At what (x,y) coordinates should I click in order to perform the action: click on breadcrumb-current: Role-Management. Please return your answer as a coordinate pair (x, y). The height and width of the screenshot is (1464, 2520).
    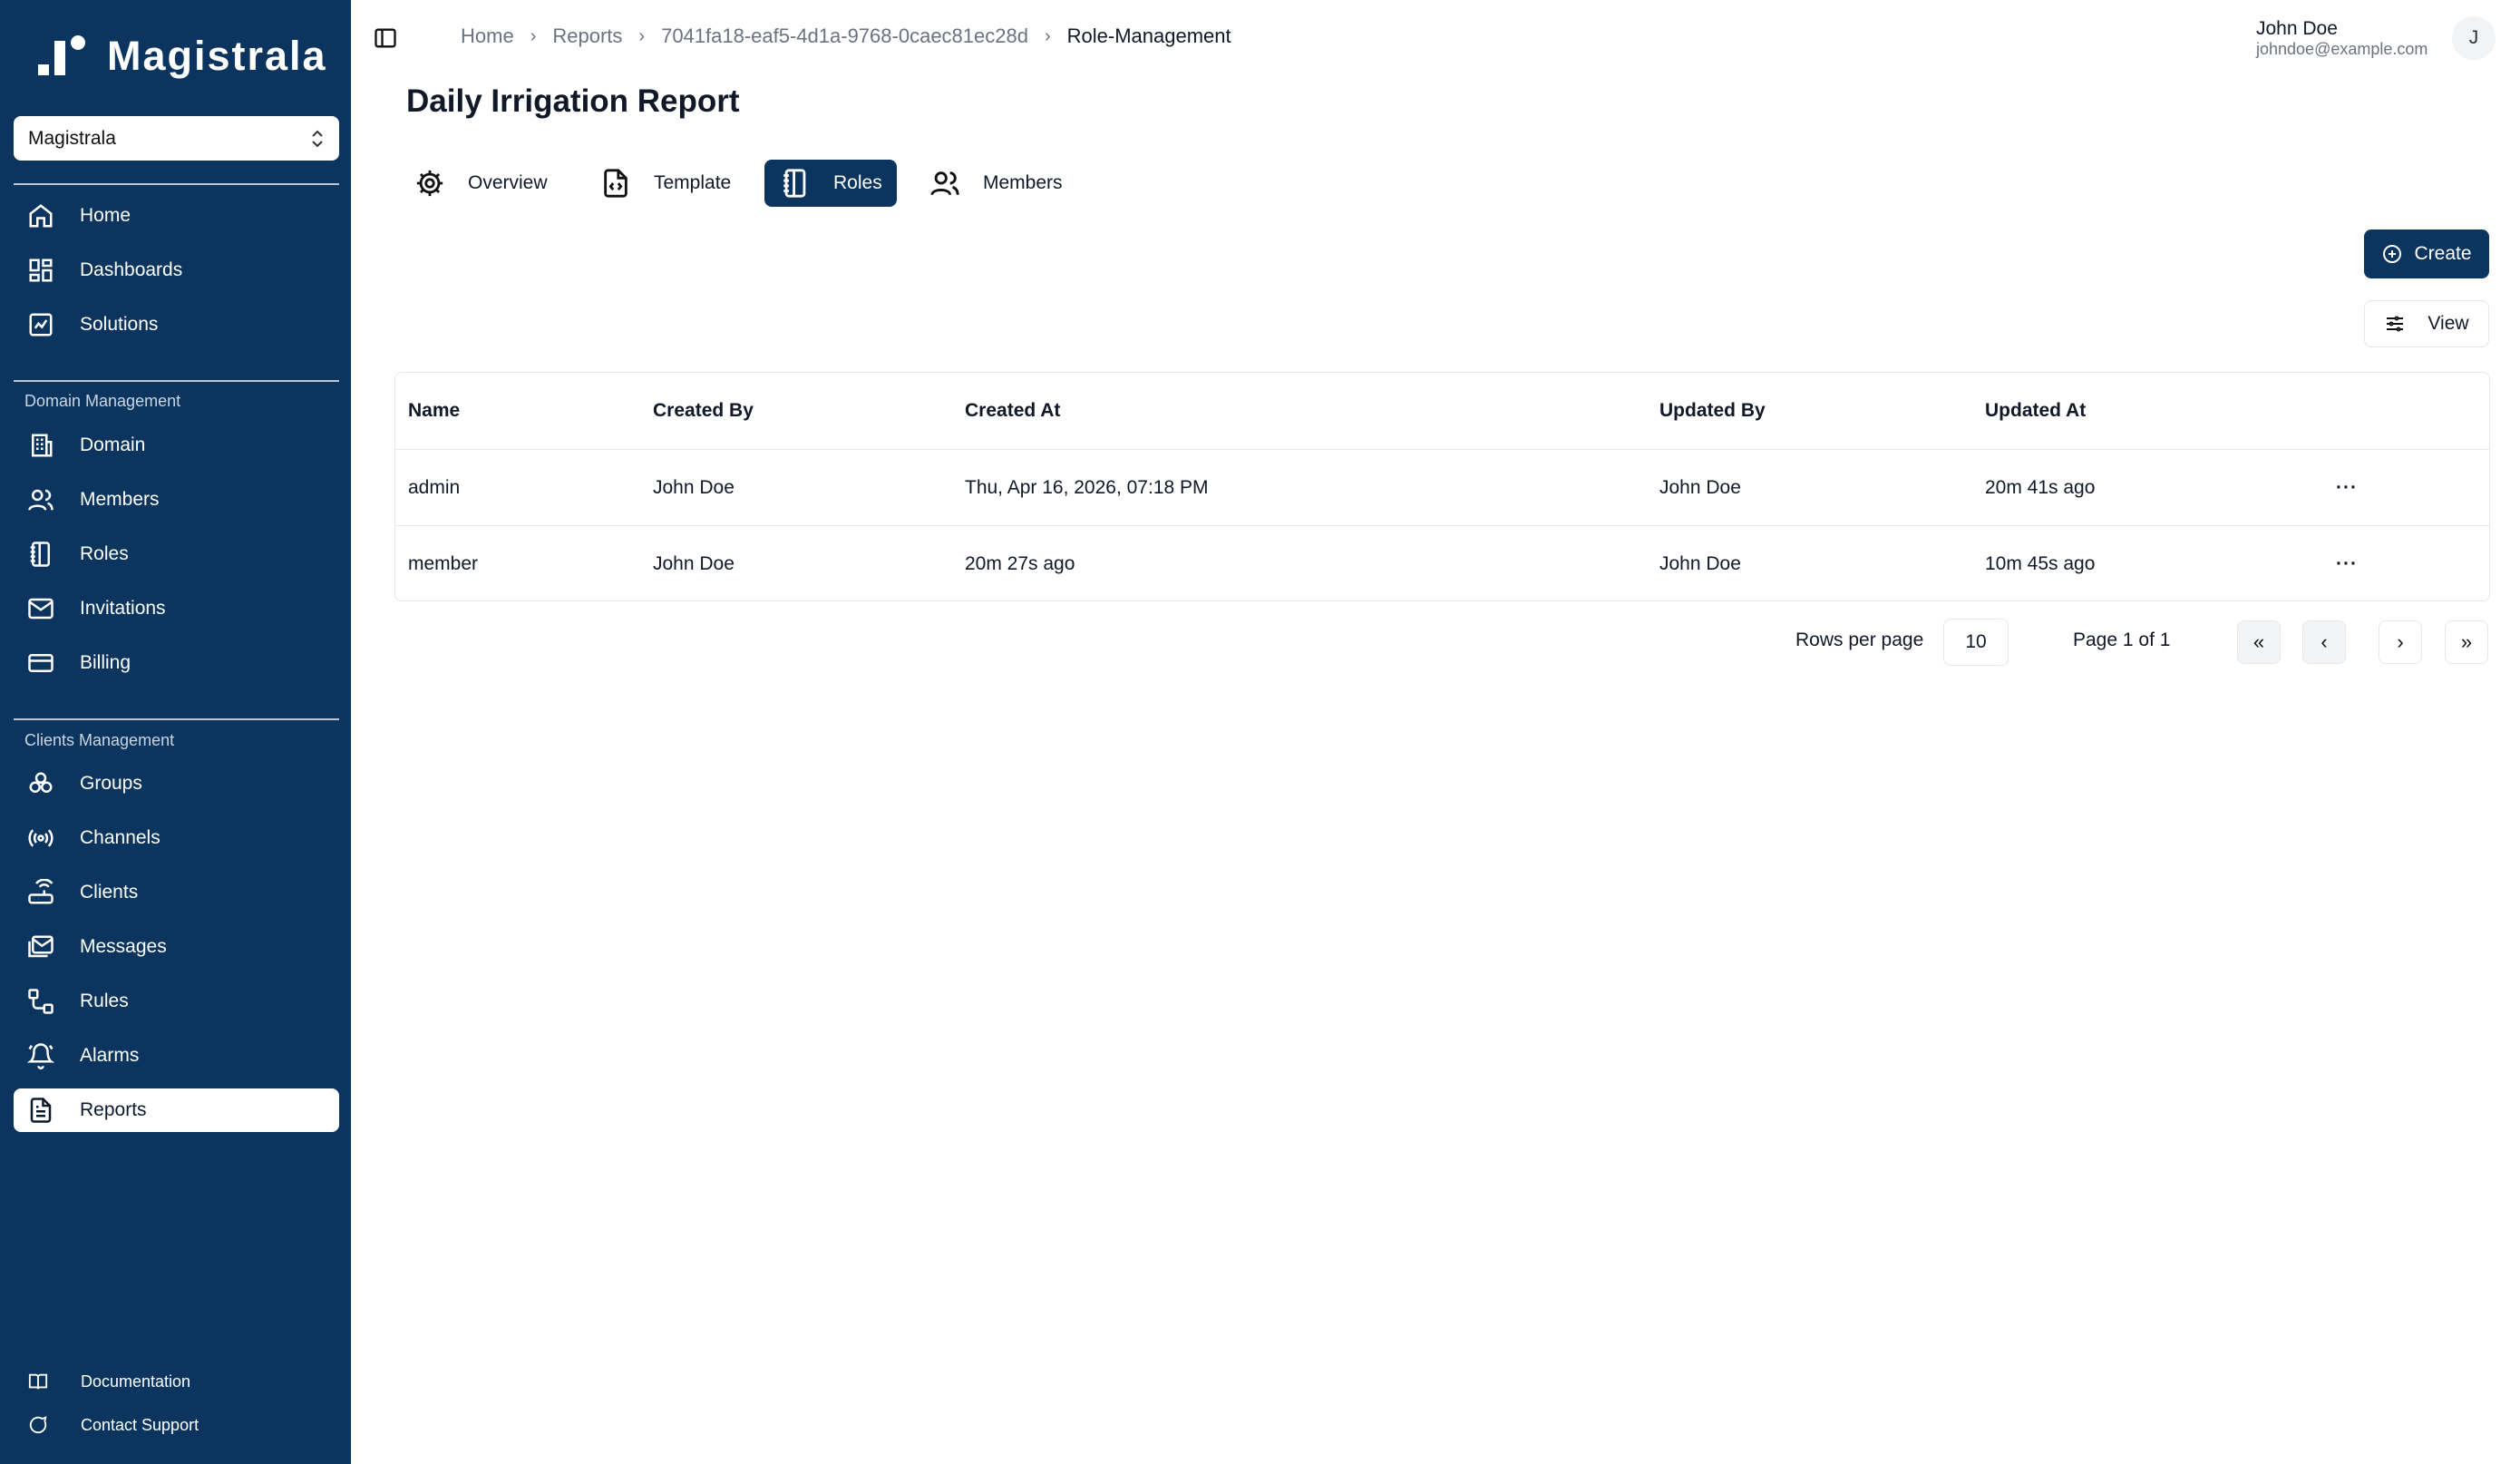
    Looking at the image, I should click on (1148, 36).